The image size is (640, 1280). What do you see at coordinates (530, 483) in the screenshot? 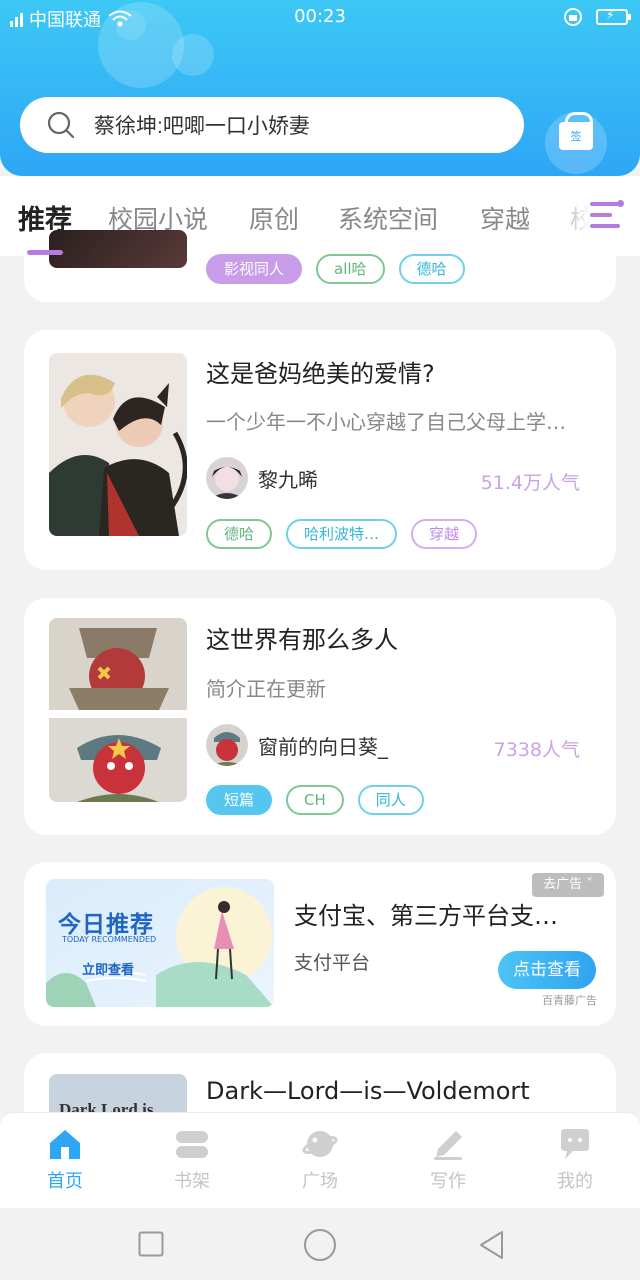
I see `popularity-count: 51.4万人气` at bounding box center [530, 483].